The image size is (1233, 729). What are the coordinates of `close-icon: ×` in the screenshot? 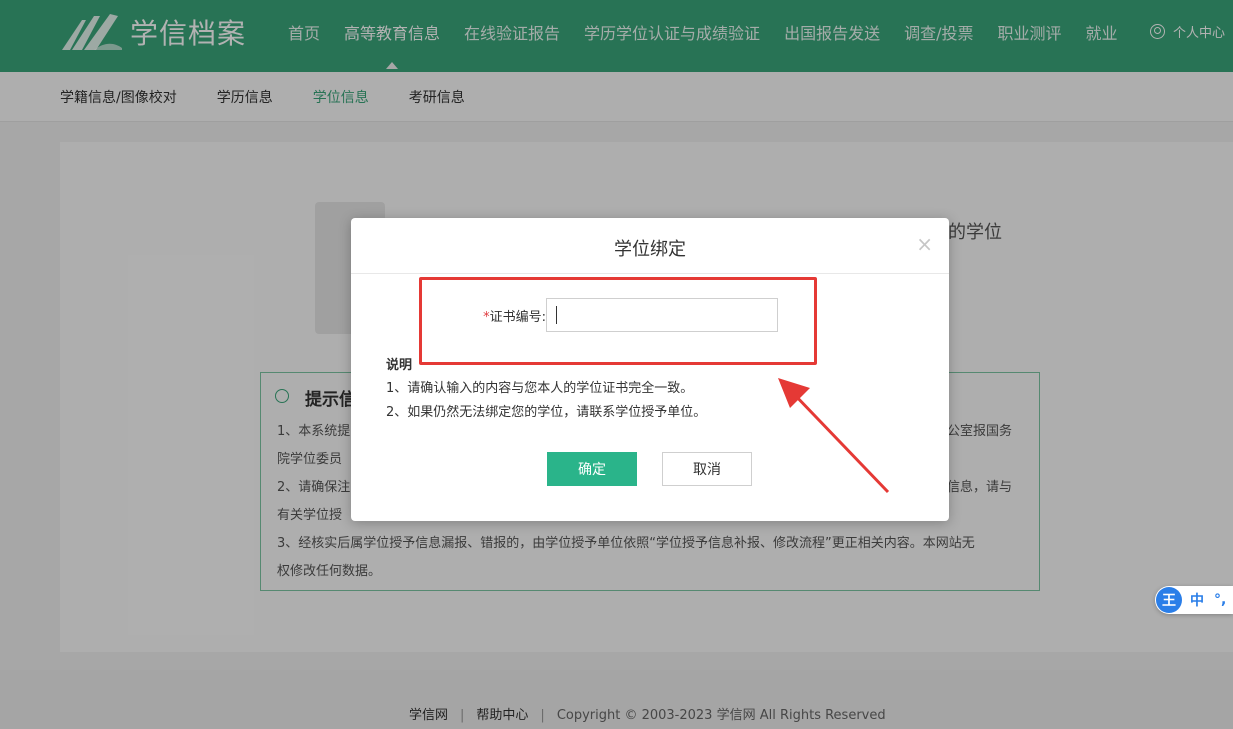 It's located at (924, 244).